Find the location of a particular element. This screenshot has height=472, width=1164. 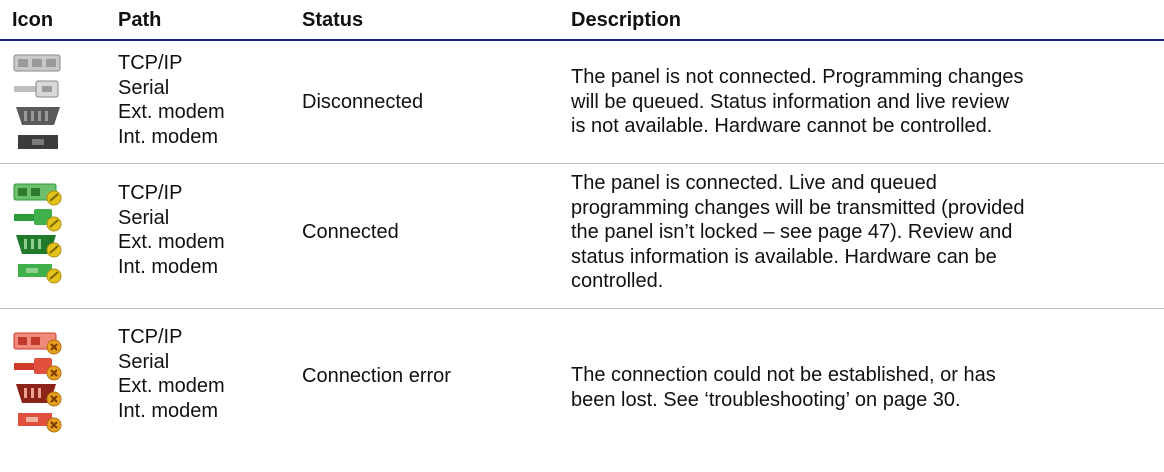

int-modem-disconnected-icon is located at coordinates (38, 142).